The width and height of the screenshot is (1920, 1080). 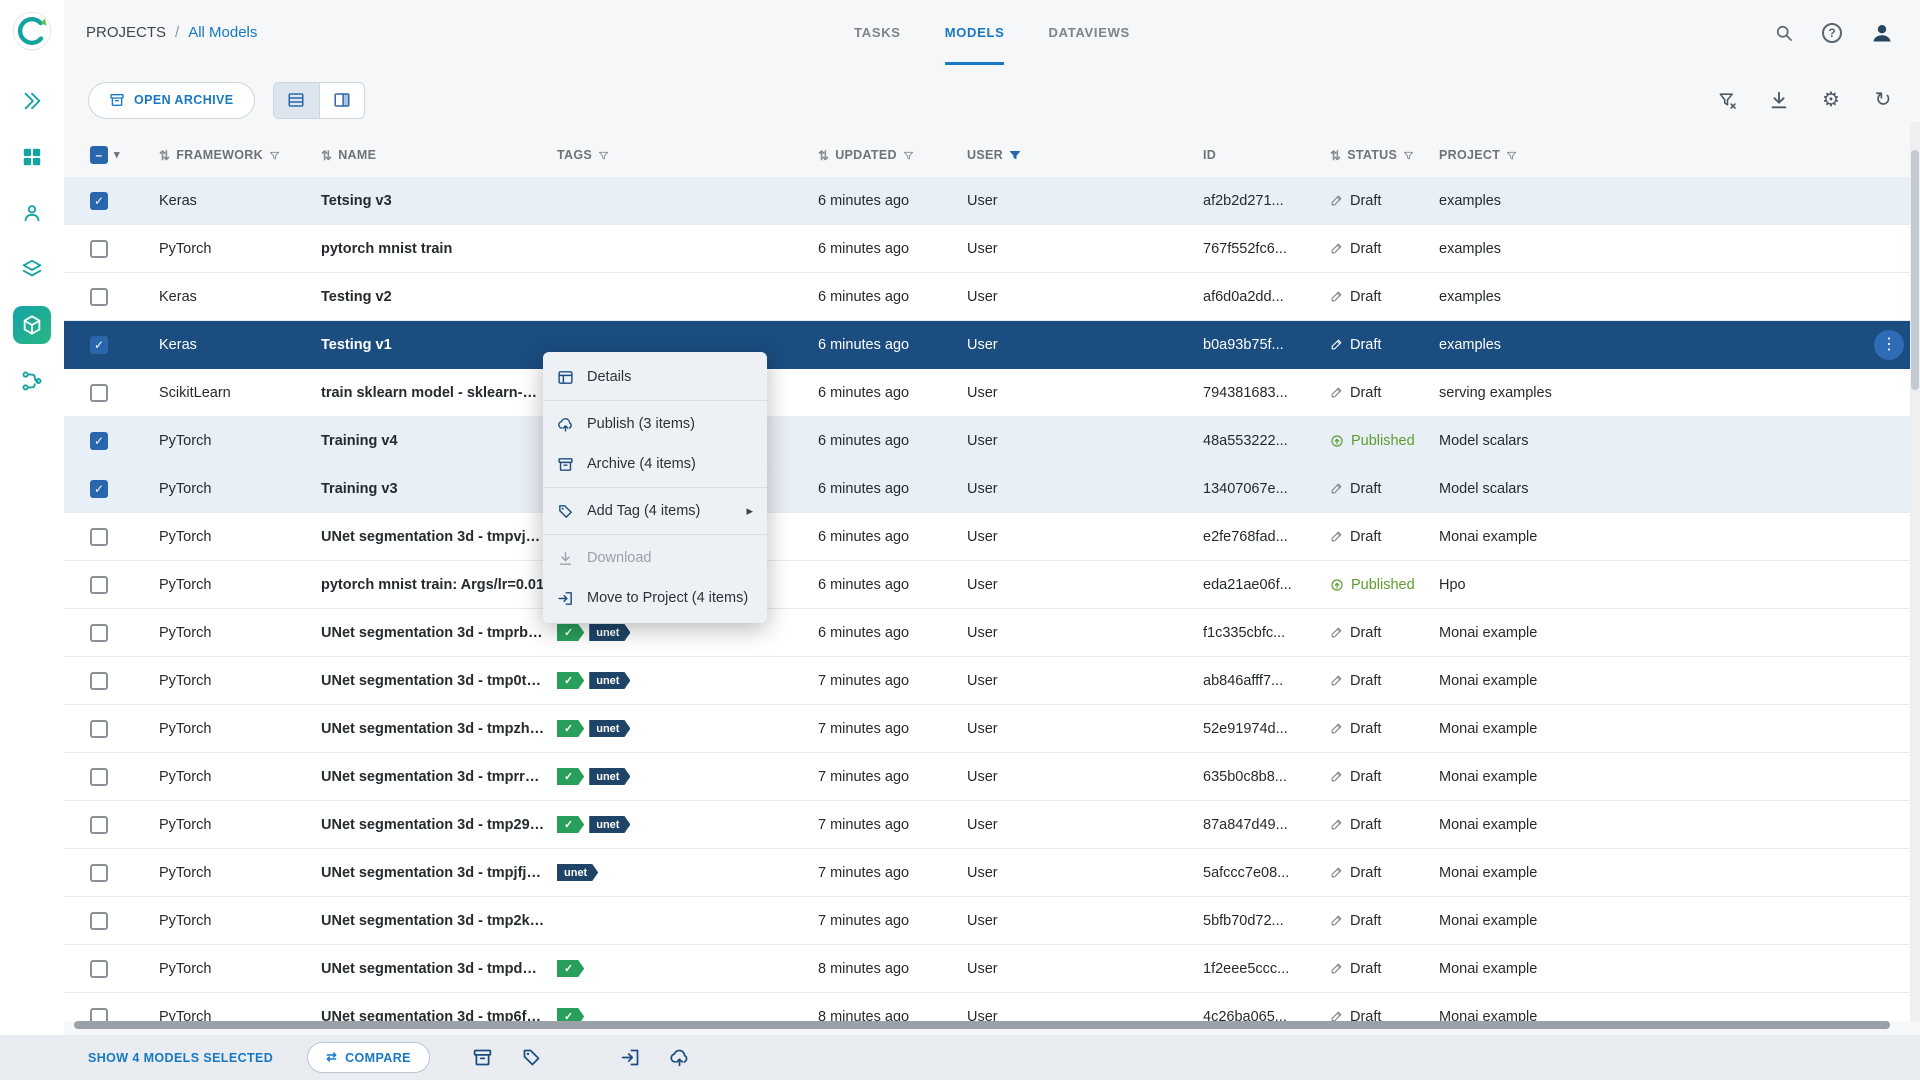 What do you see at coordinates (687, 155) in the screenshot?
I see `column-header-tags: TAGS` at bounding box center [687, 155].